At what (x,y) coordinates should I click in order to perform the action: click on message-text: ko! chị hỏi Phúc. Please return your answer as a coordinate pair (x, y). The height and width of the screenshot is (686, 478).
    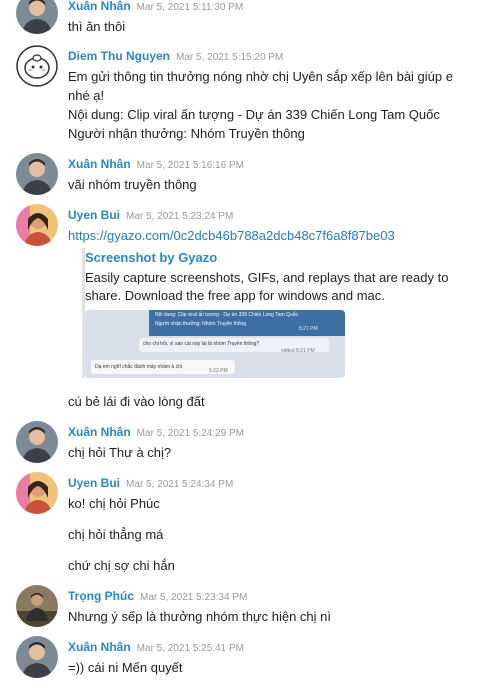
    Looking at the image, I should click on (114, 503).